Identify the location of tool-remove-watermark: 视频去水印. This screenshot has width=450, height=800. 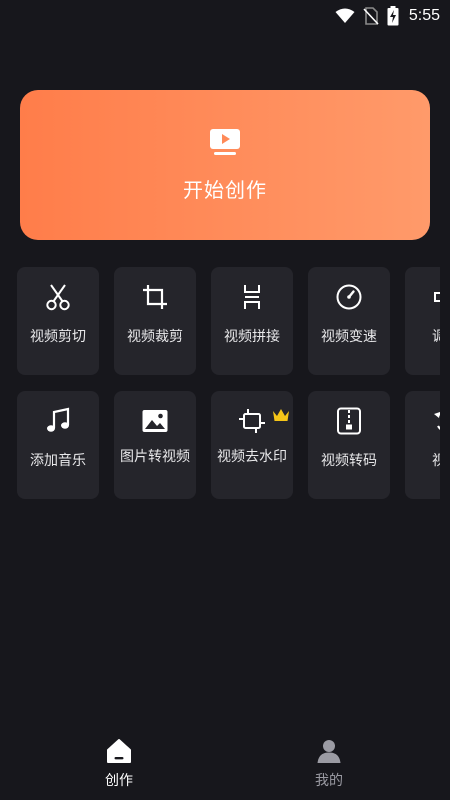
(252, 445).